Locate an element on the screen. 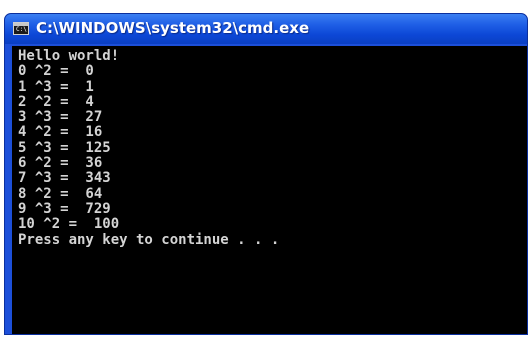  console-line: 1 ^3 = 1 is located at coordinates (56, 86).